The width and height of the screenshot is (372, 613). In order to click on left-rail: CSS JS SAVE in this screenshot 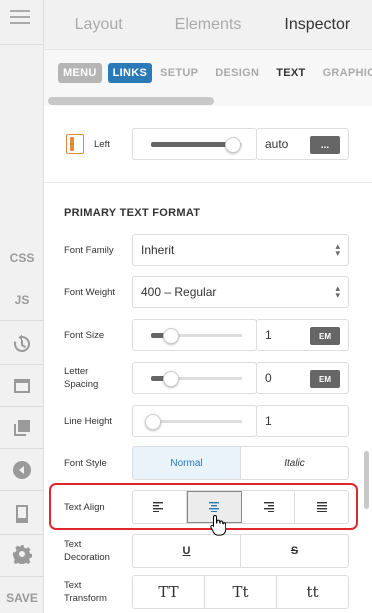, I will do `click(22, 306)`.